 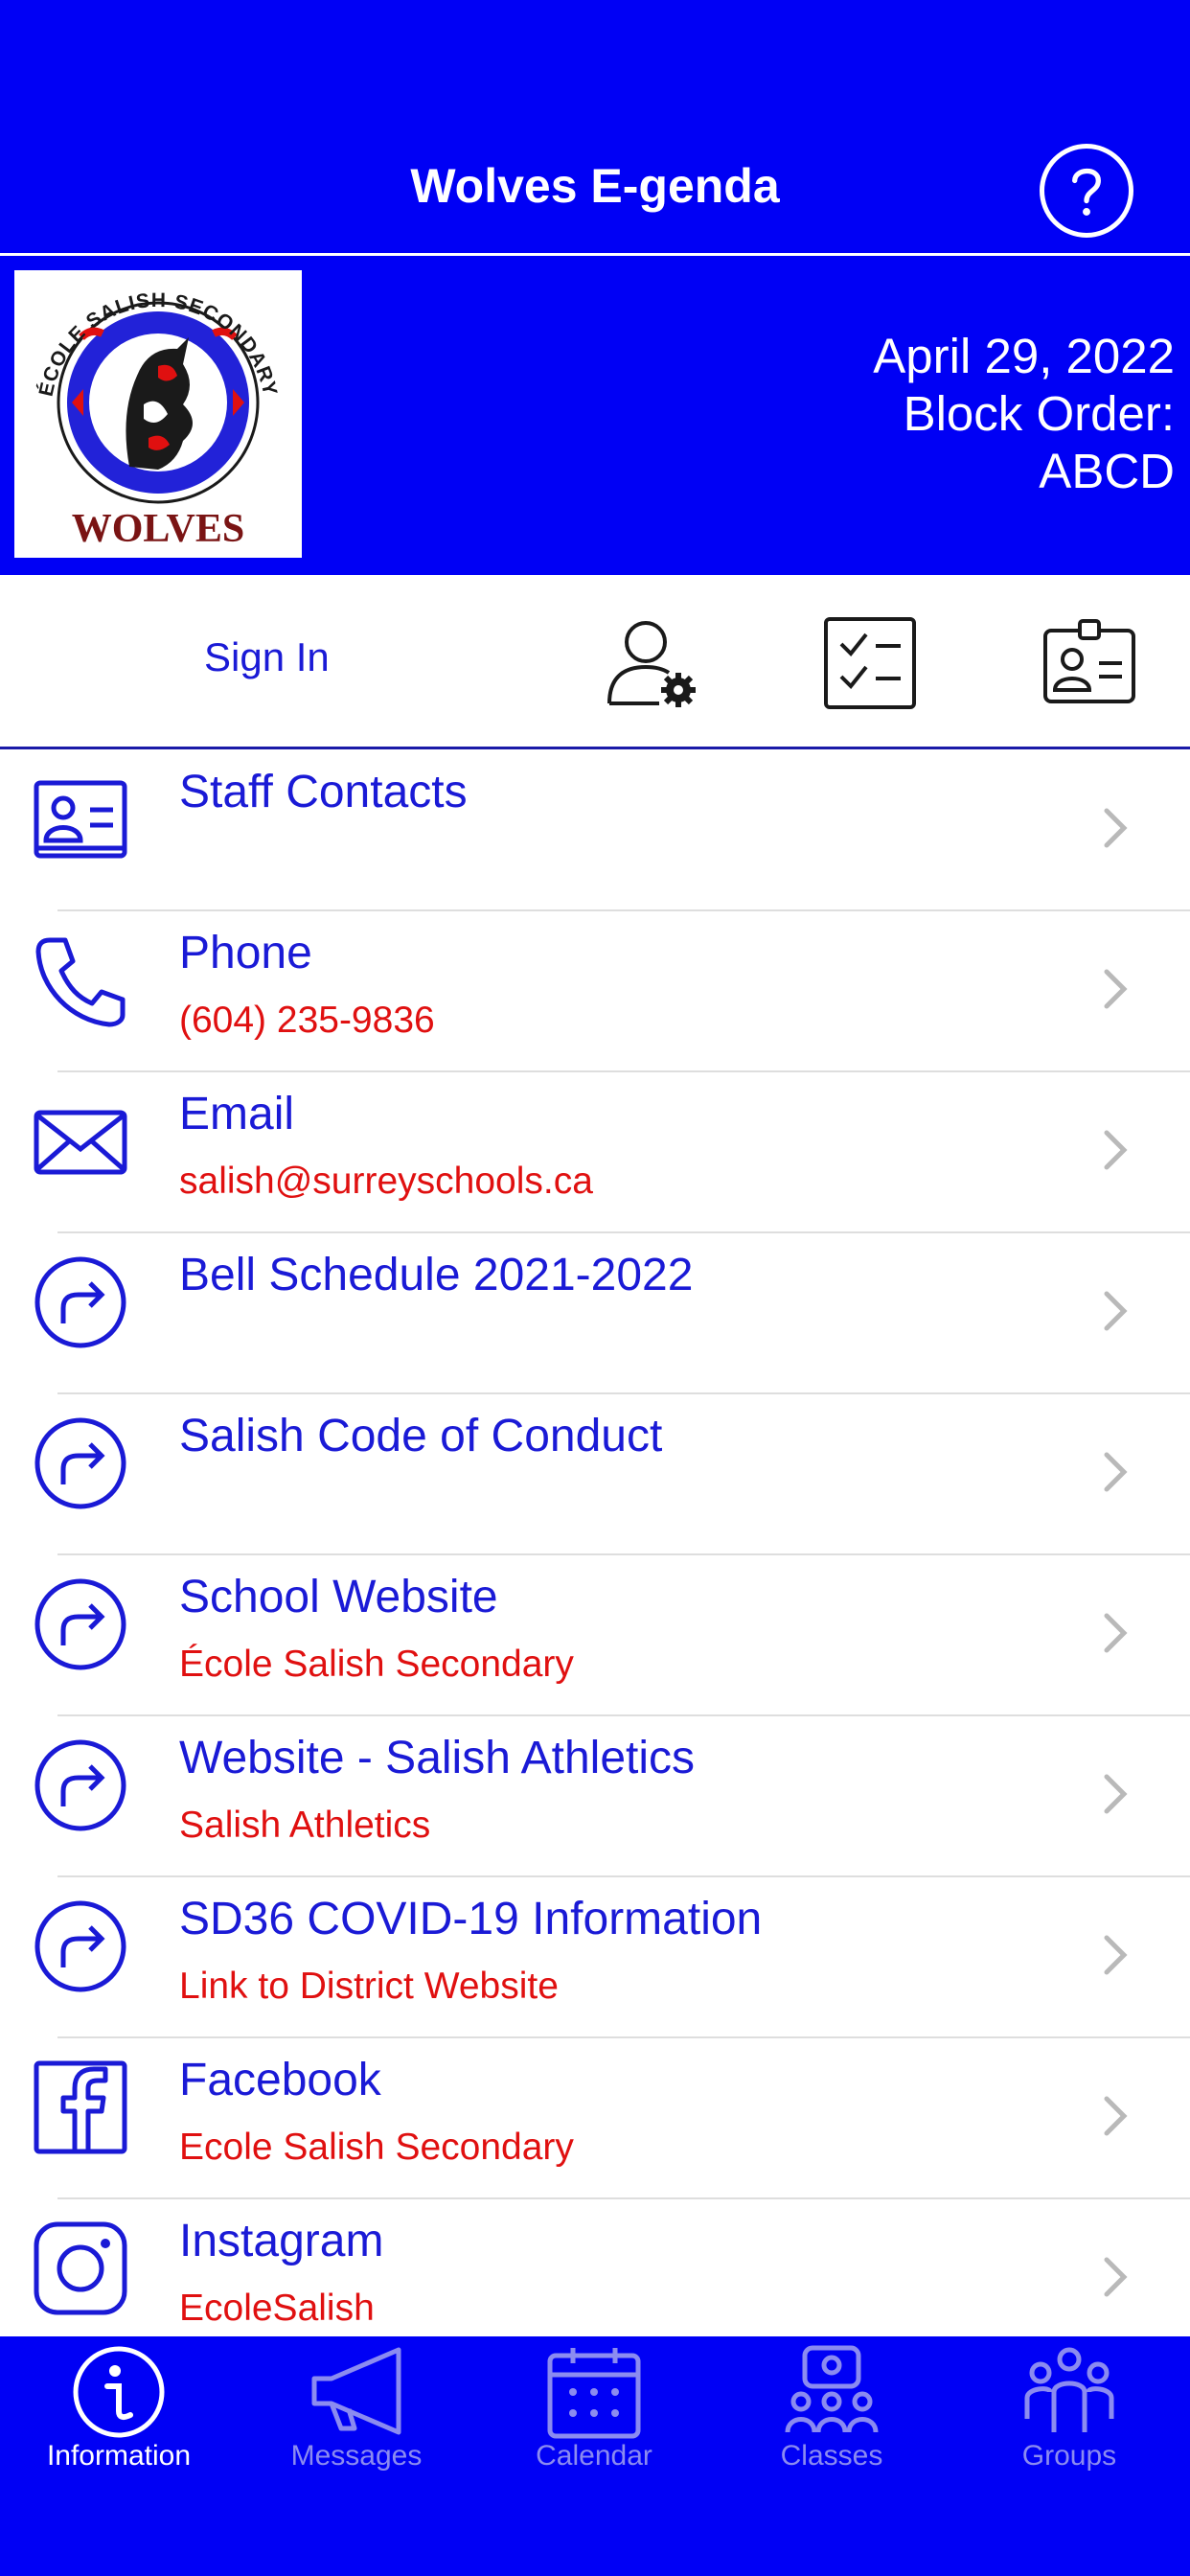 What do you see at coordinates (305, 1825) in the screenshot?
I see `menu-item-subtitle: Salish Athletics` at bounding box center [305, 1825].